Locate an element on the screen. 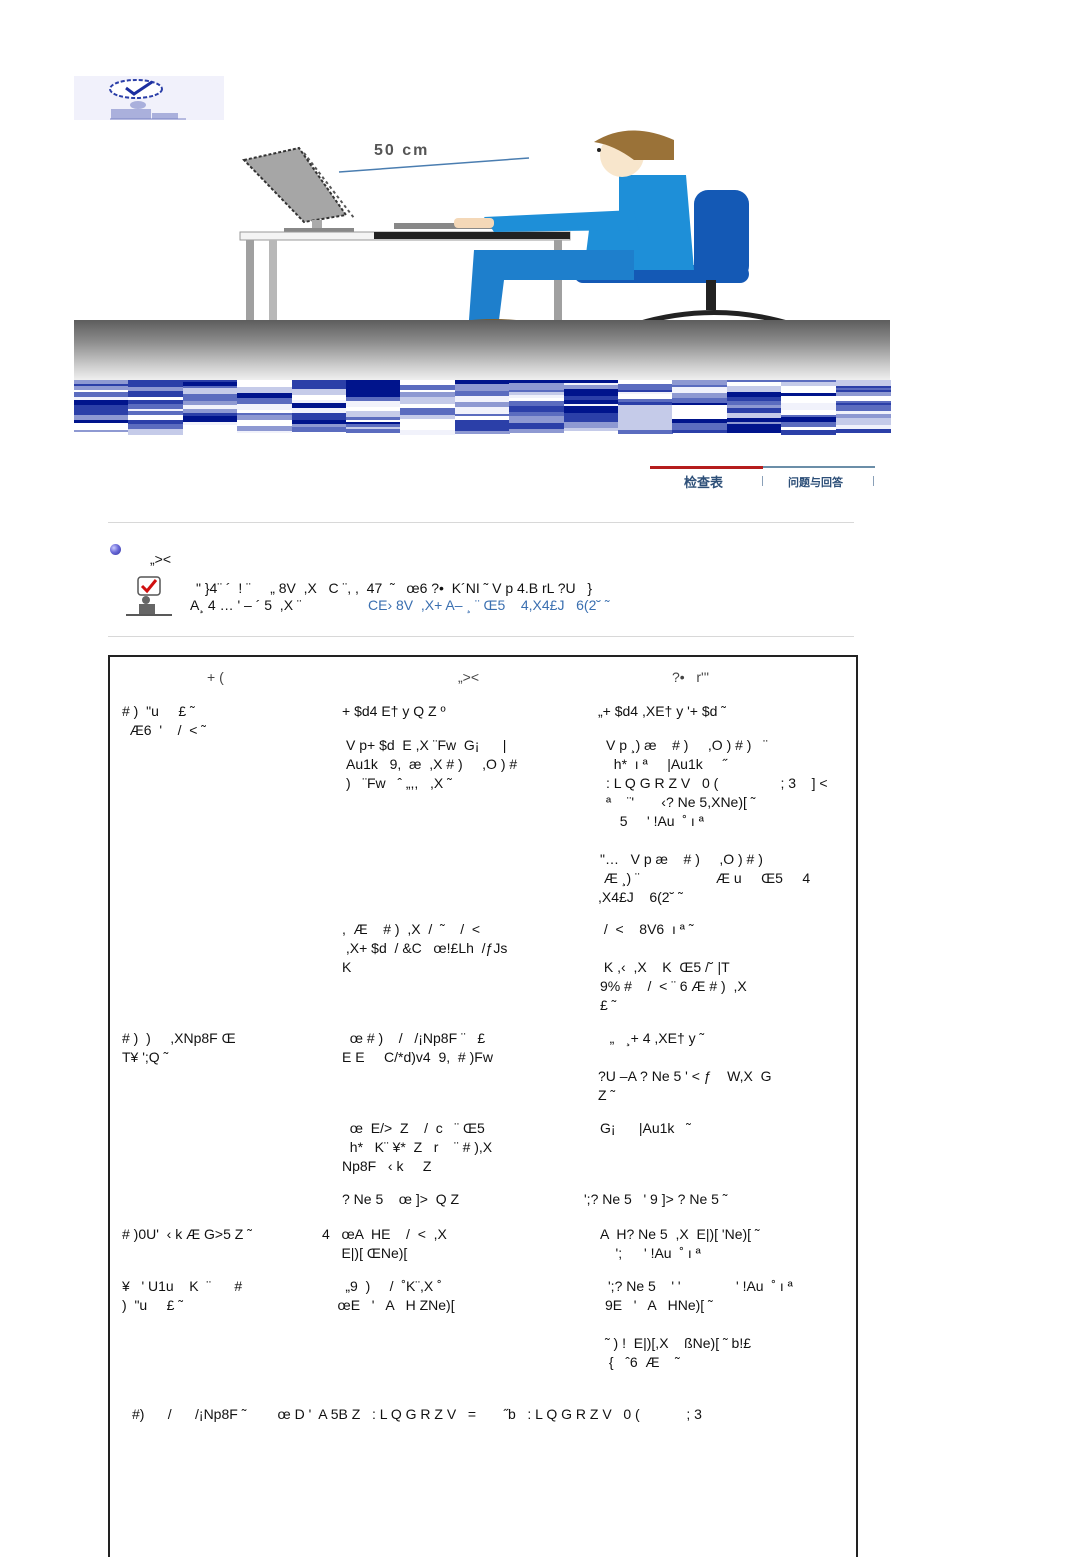 The width and height of the screenshot is (1080, 1557). check-cell: 4 œA HE / < ,X E|)[ ŒNe)[ is located at coordinates (384, 1243).